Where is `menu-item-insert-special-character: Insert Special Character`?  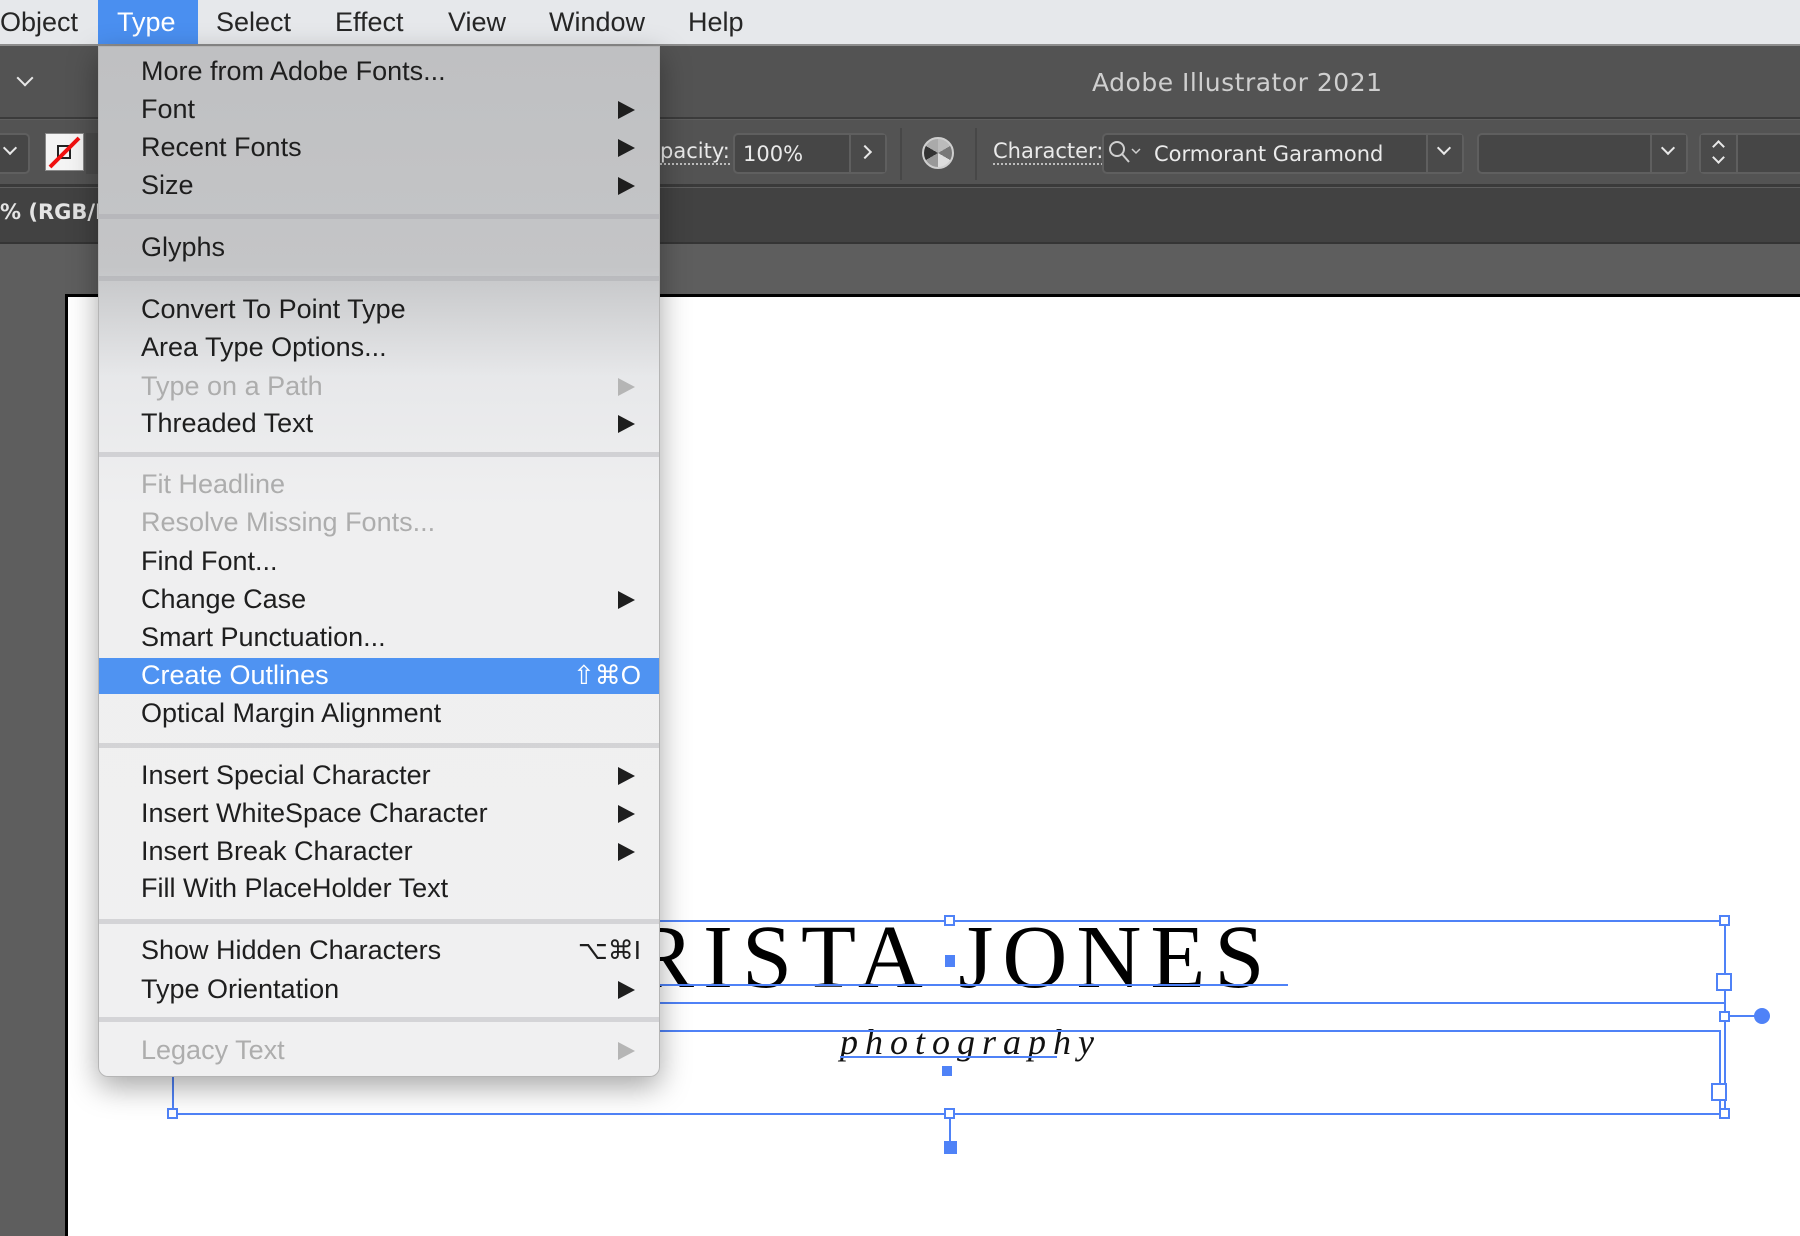
menu-item-insert-special-character: Insert Special Character is located at coordinates (379, 775).